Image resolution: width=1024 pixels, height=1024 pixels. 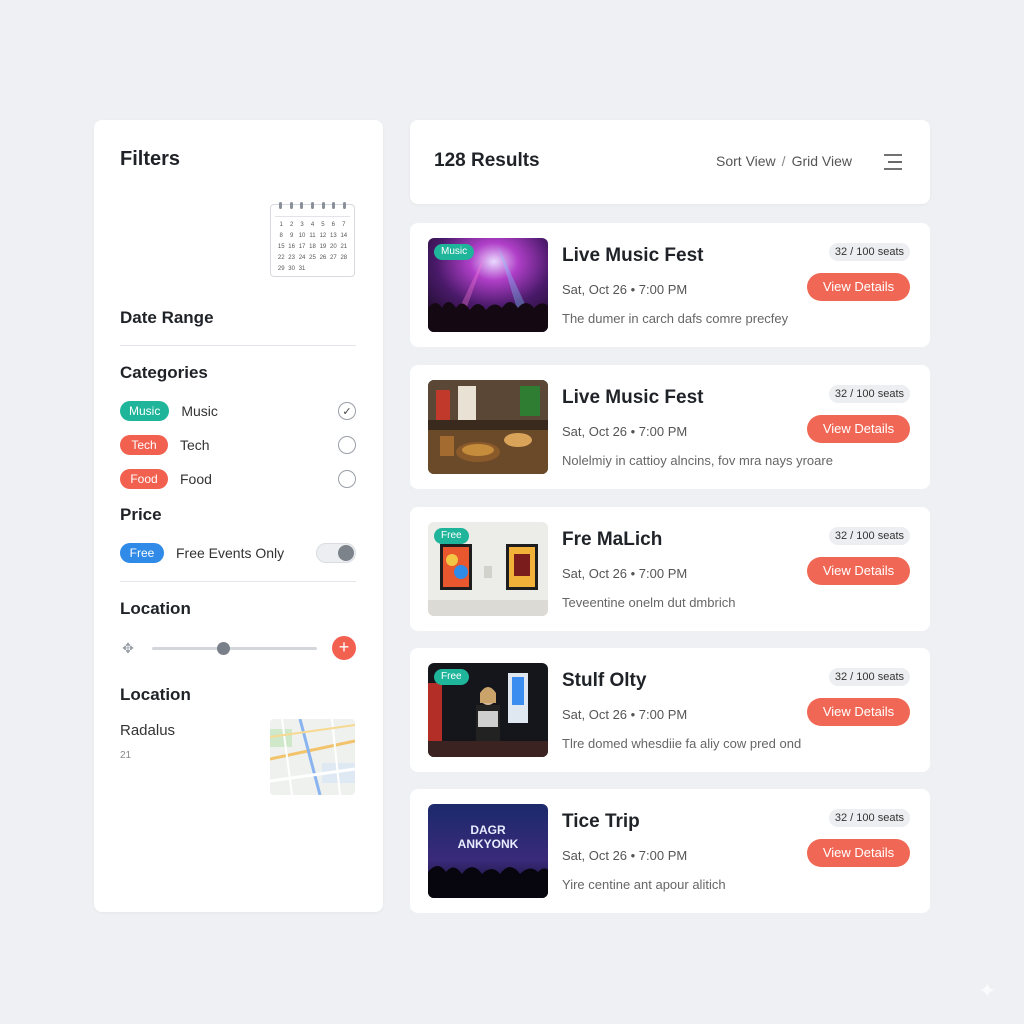 What do you see at coordinates (150, 159) in the screenshot?
I see `filters-title: Filters` at bounding box center [150, 159].